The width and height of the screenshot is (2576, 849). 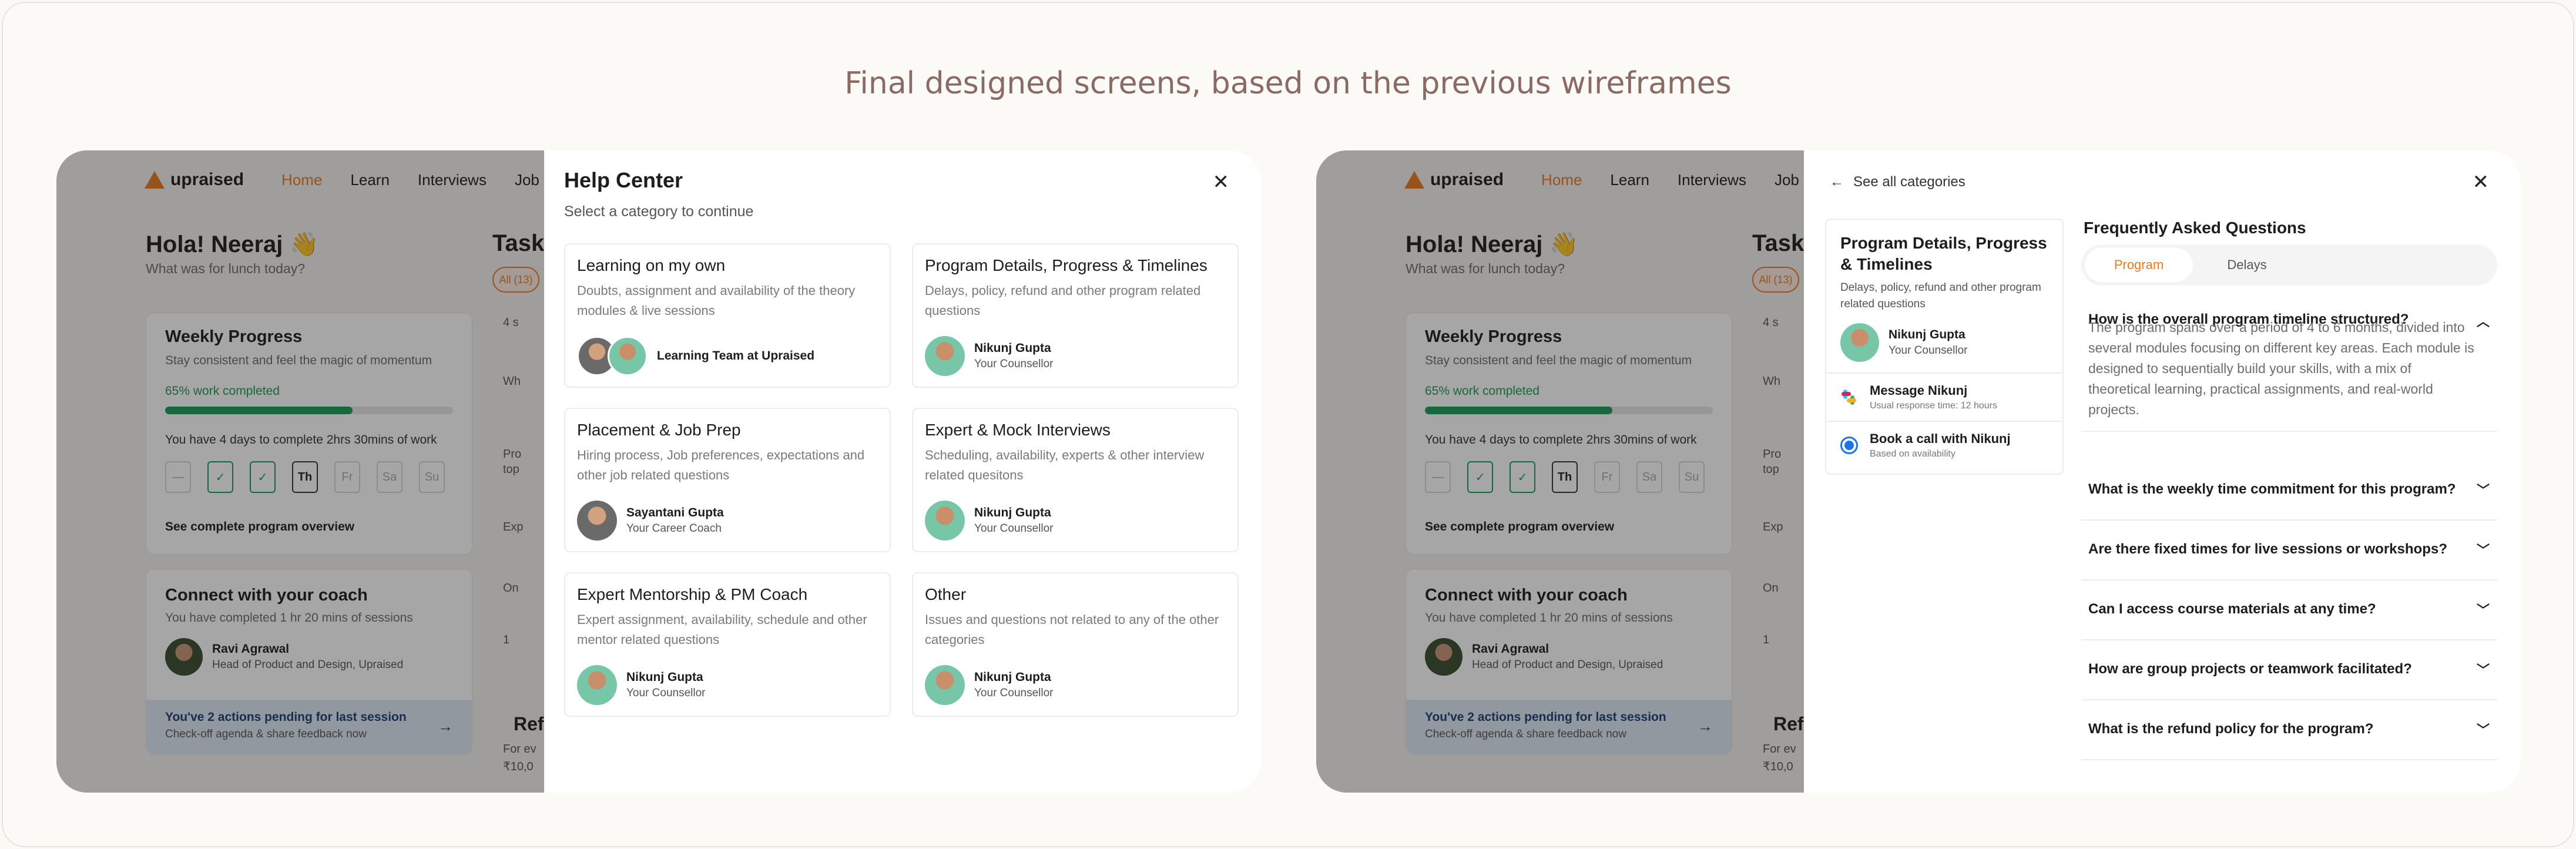 I want to click on radio-icon, so click(x=1849, y=446).